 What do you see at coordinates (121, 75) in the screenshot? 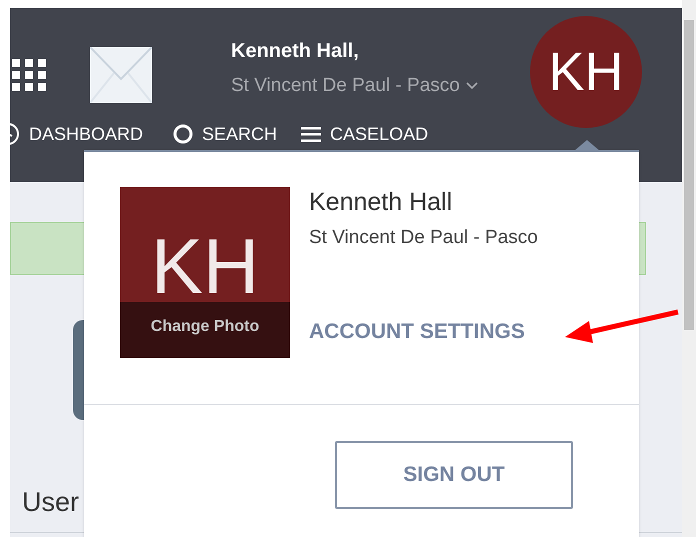
I see `envelope-icon` at bounding box center [121, 75].